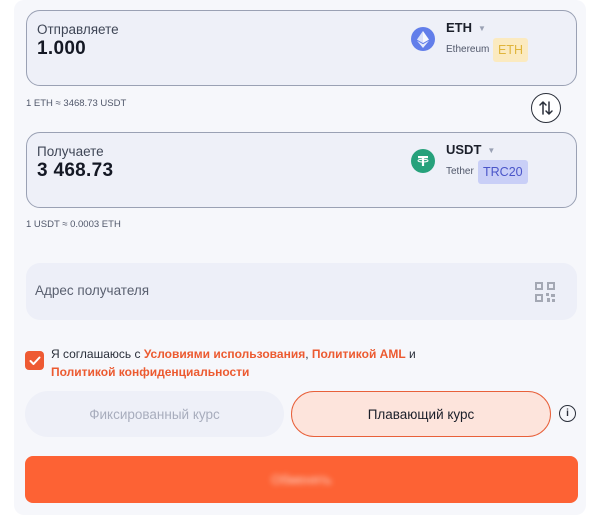 This screenshot has height=515, width=596. I want to click on exchange-submit-button: Обменять, so click(301, 479).